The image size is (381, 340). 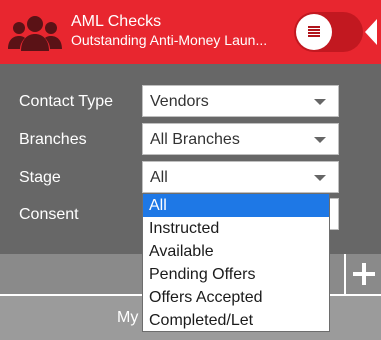 What do you see at coordinates (236, 320) in the screenshot?
I see `dropdown-option-completed-let: Completed/Let` at bounding box center [236, 320].